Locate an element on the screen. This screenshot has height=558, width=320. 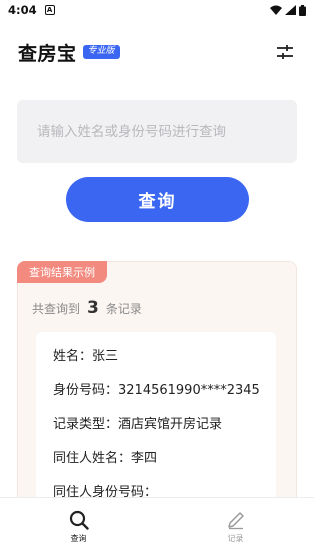
nav-label-query: 查询 is located at coordinates (78, 538).